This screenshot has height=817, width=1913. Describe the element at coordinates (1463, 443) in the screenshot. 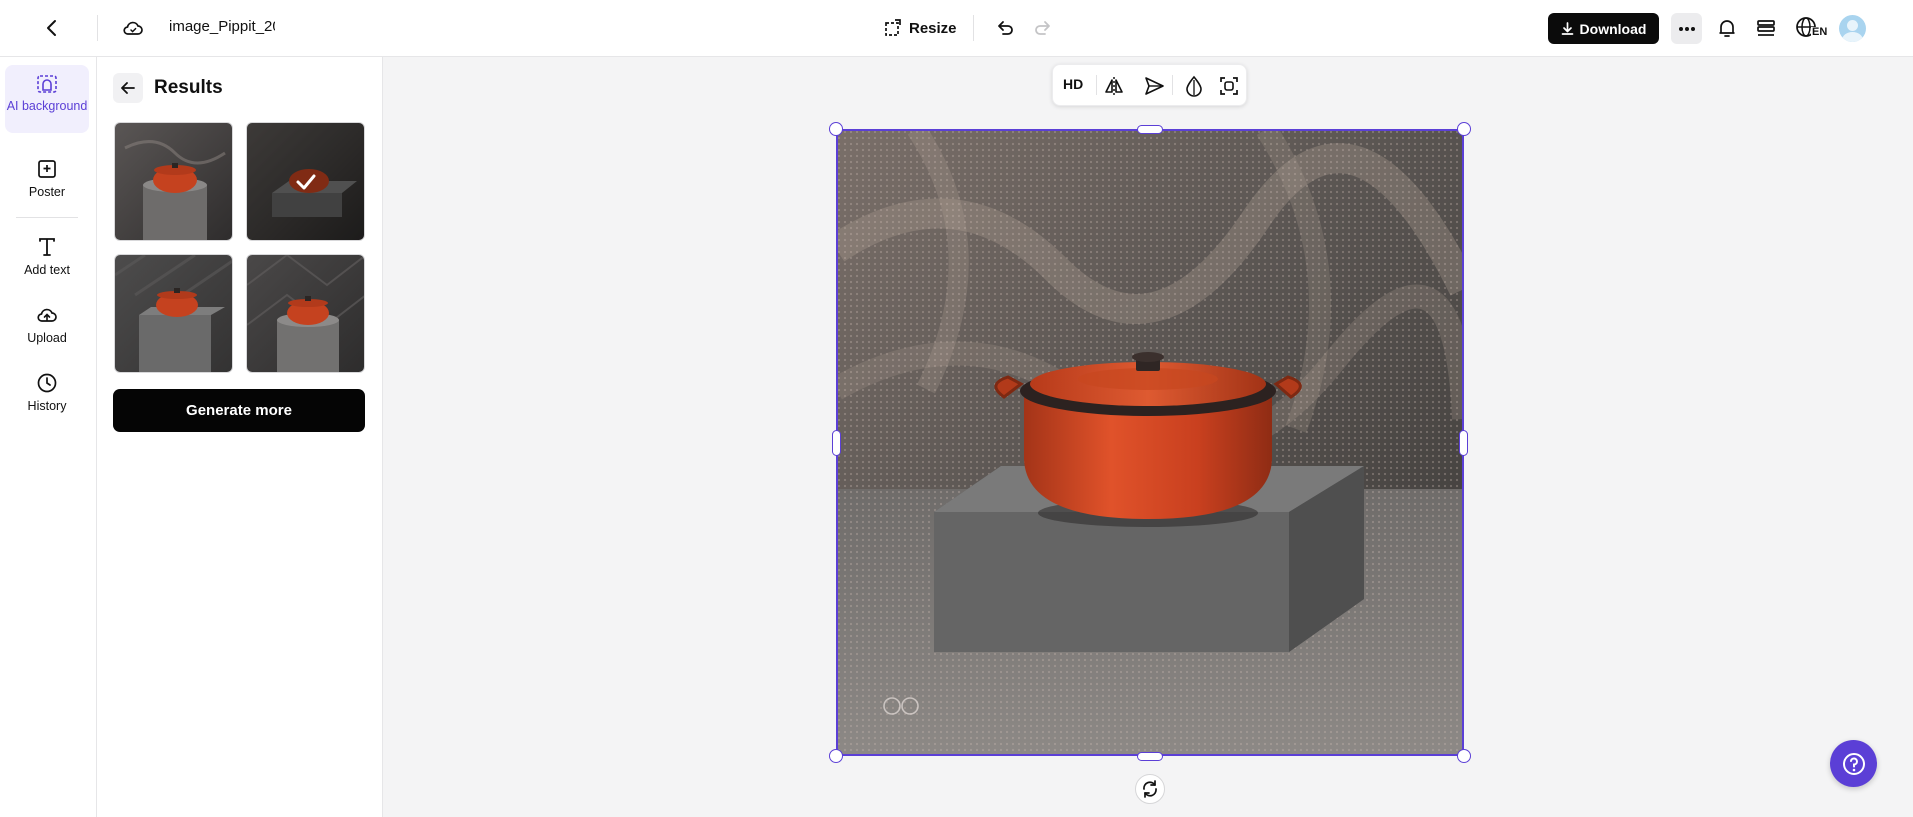

I see `resize-handle-right` at that location.